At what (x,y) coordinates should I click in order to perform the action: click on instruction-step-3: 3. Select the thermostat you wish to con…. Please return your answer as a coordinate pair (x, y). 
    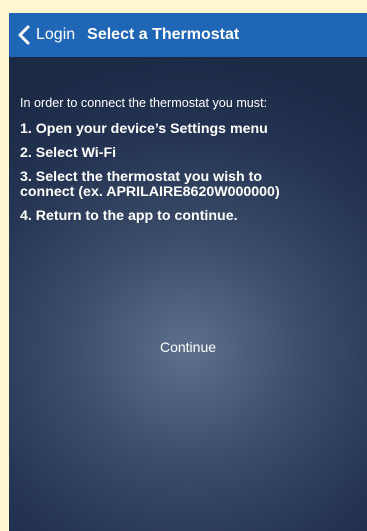
    Looking at the image, I should click on (150, 184).